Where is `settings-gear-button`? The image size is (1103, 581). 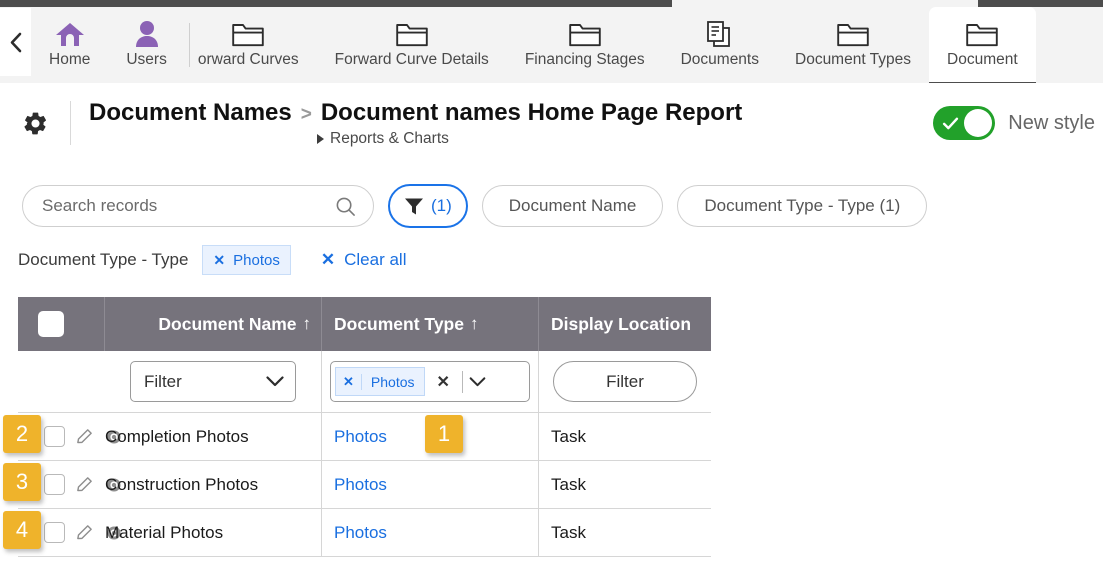 settings-gear-button is located at coordinates (35, 123).